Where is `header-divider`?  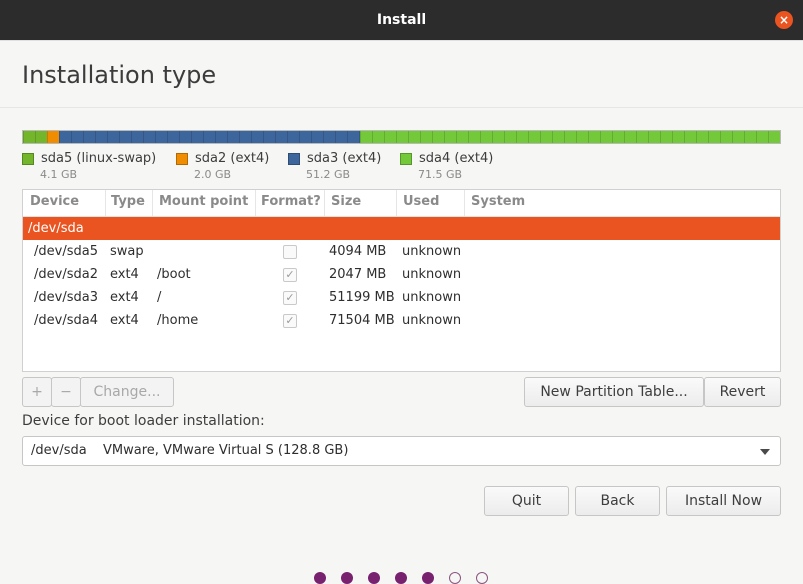
header-divider is located at coordinates (401, 107).